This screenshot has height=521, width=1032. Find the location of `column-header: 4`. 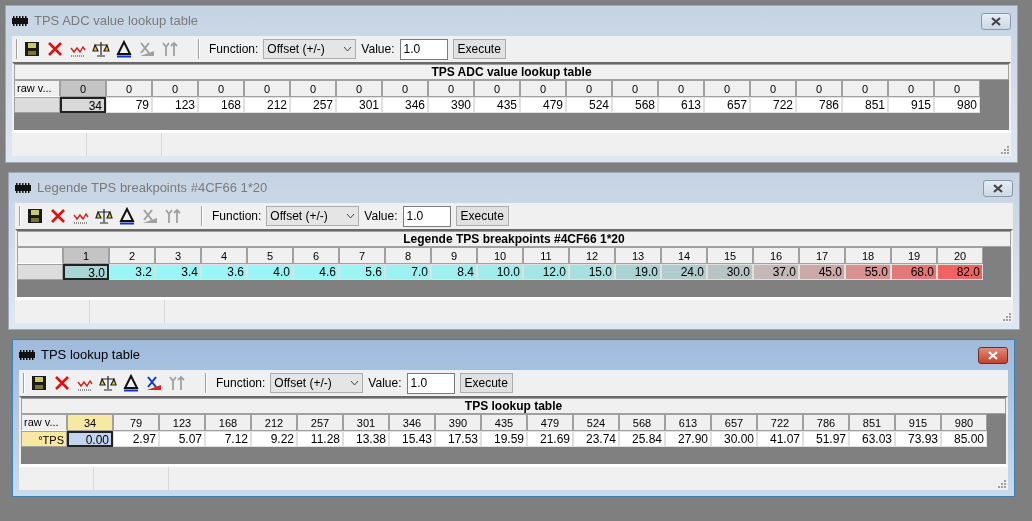

column-header: 4 is located at coordinates (224, 255).